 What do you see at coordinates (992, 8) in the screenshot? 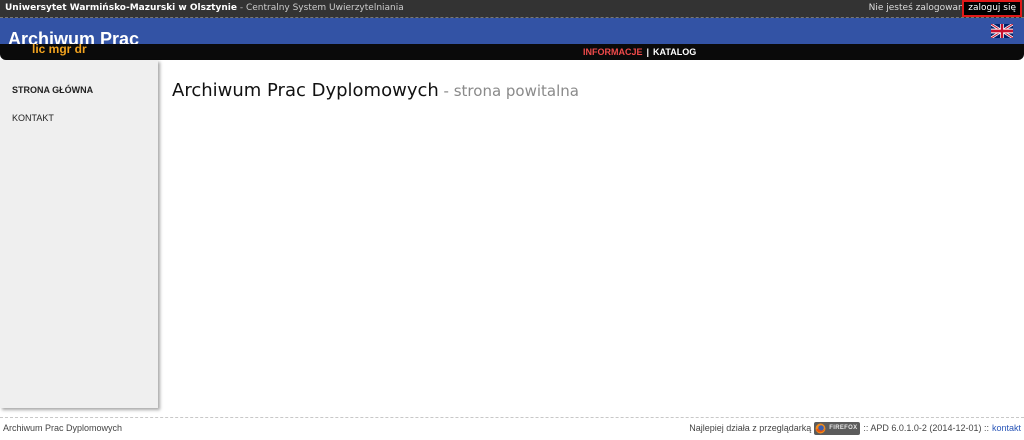
I see `login-button: zaloguj się` at bounding box center [992, 8].